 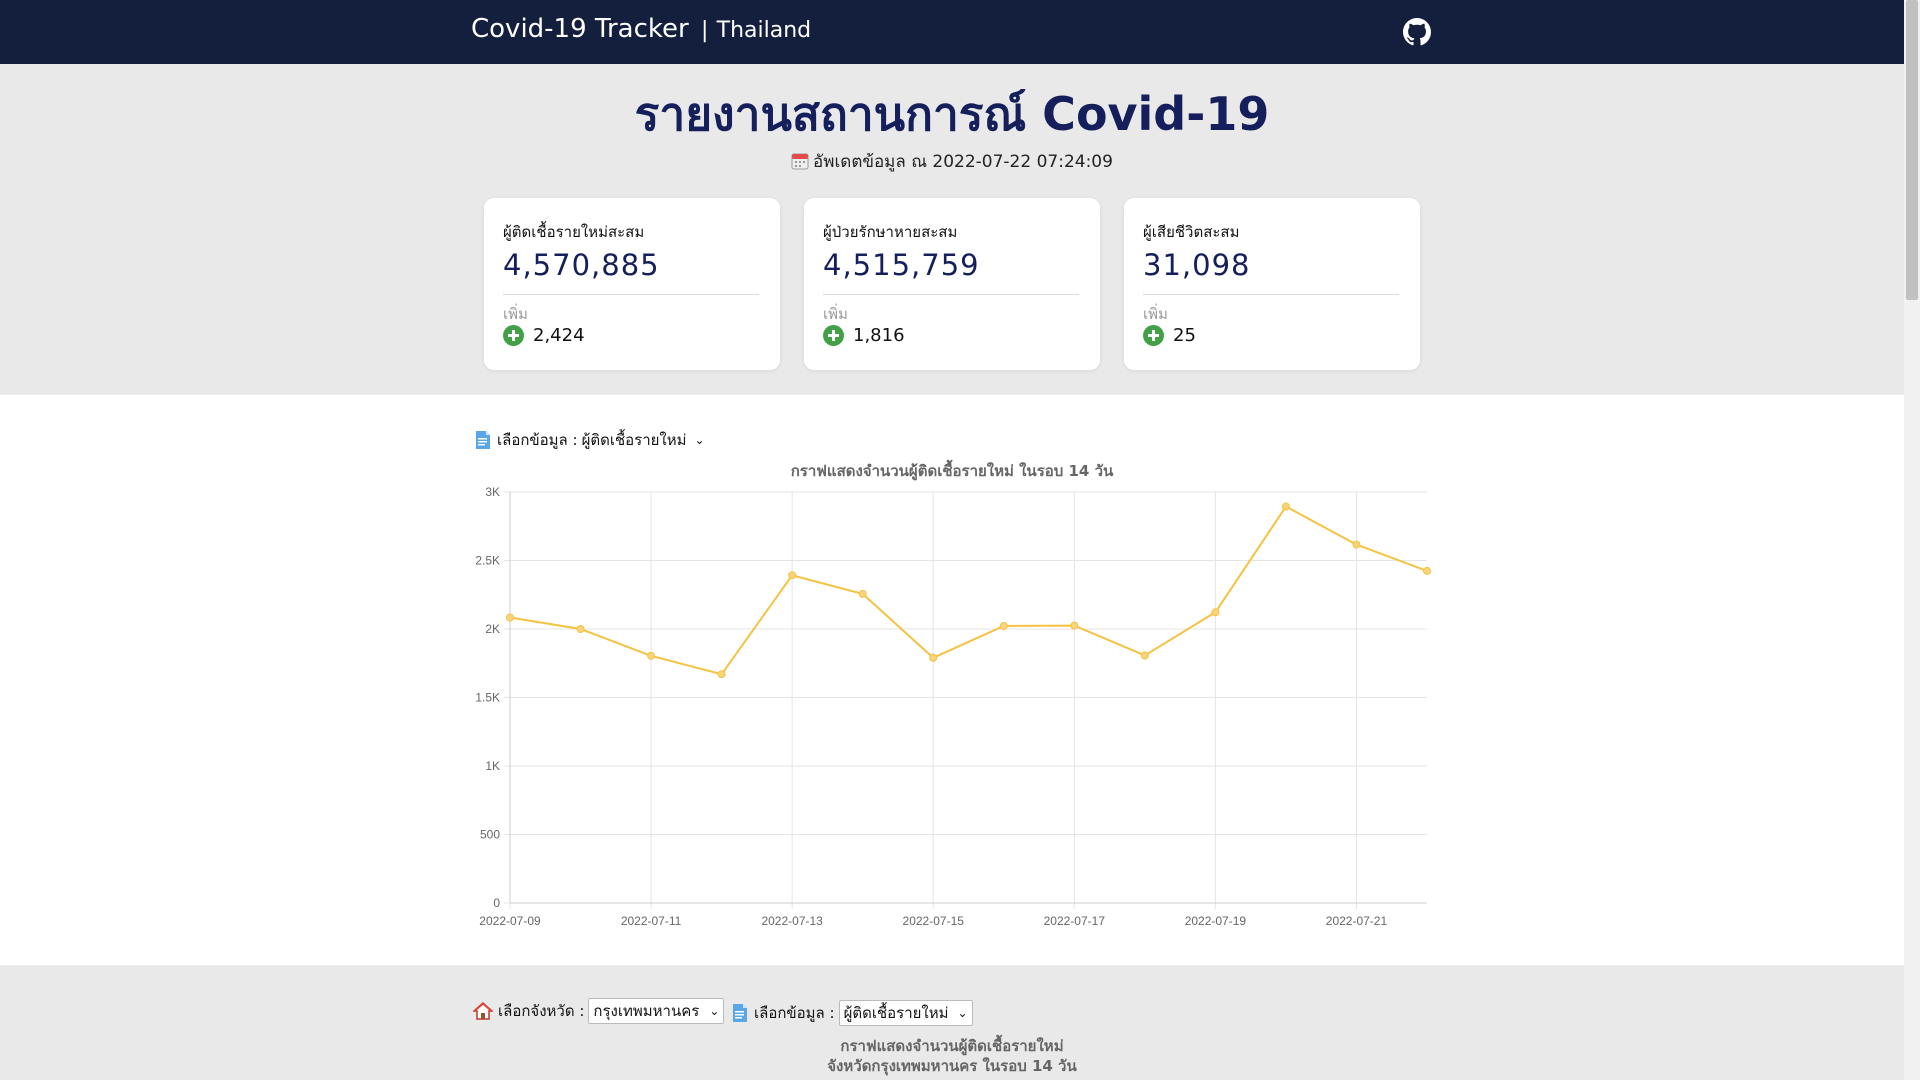 I want to click on province-select-value: กรุงเทพมหานคร, so click(x=646, y=1011).